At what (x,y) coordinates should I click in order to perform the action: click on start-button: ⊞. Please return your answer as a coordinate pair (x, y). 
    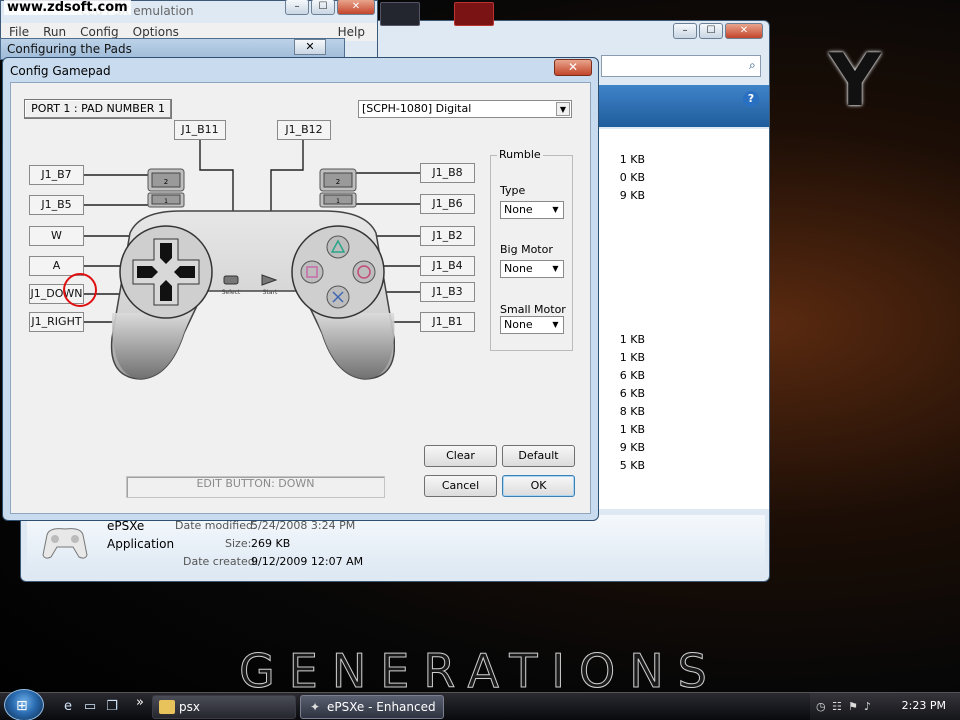
    Looking at the image, I should click on (24, 704).